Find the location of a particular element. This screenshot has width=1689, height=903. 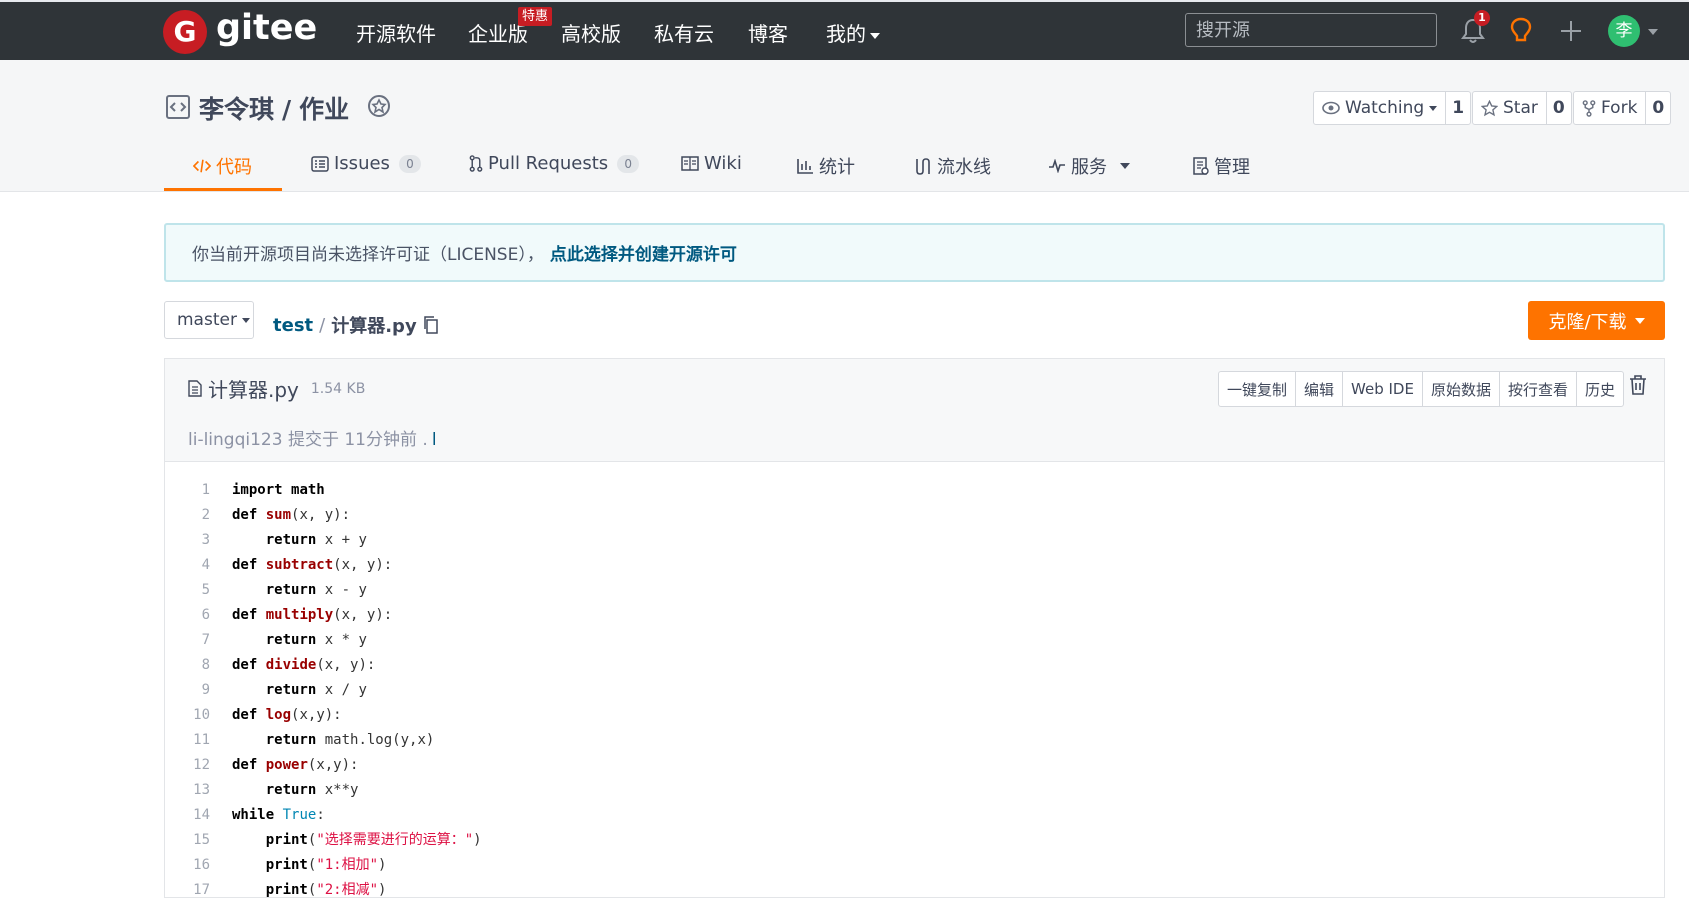

create-license-link: 点此选择并创建开源许可 is located at coordinates (643, 252).